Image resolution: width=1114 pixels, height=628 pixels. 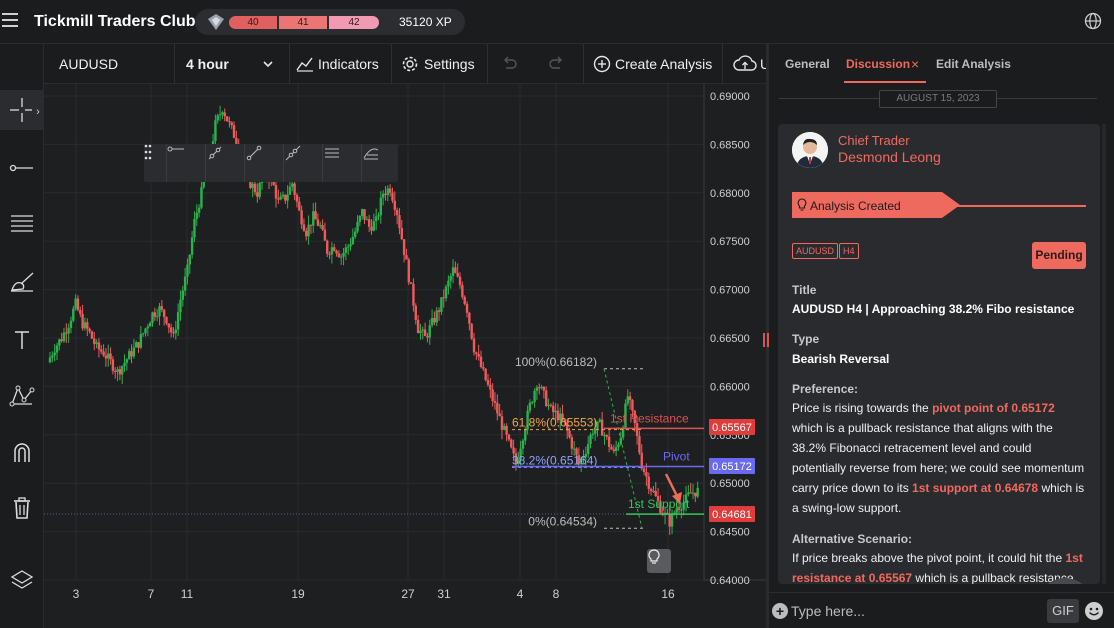 I want to click on pattern-icon, so click(x=22, y=396).